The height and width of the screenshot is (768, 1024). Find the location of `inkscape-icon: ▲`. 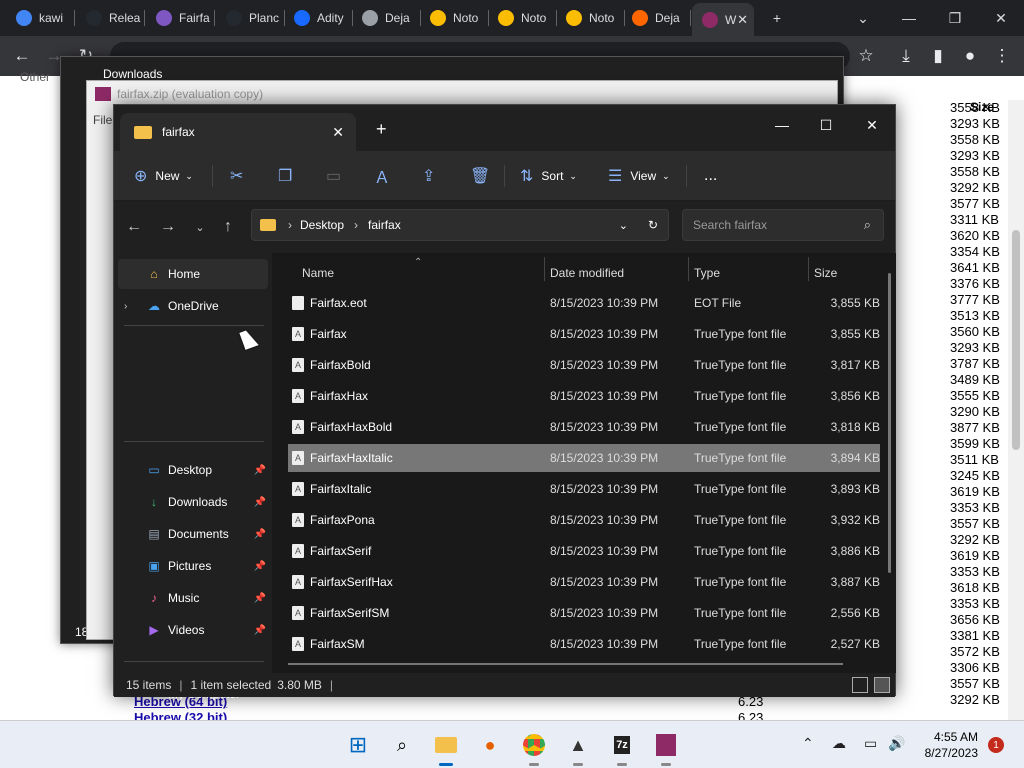

inkscape-icon: ▲ is located at coordinates (578, 748).